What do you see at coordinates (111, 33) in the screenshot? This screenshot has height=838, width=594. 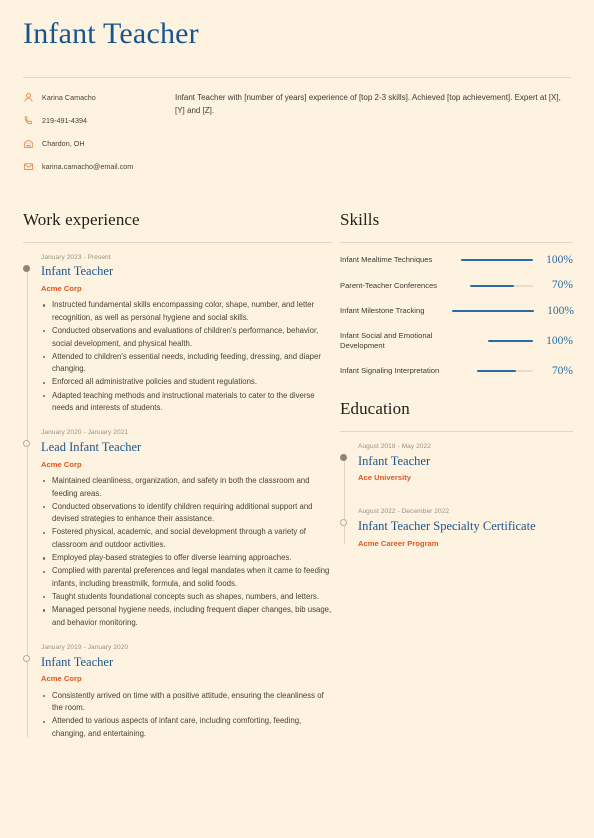 I see `page-title: Infant Teacher` at bounding box center [111, 33].